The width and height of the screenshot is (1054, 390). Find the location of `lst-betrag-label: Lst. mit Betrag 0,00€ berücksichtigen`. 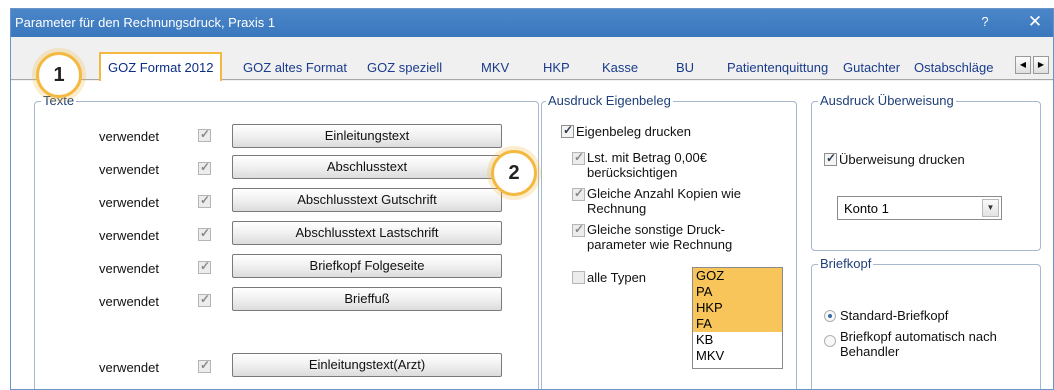

lst-betrag-label: Lst. mit Betrag 0,00€ berücksichtigen is located at coordinates (647, 165).